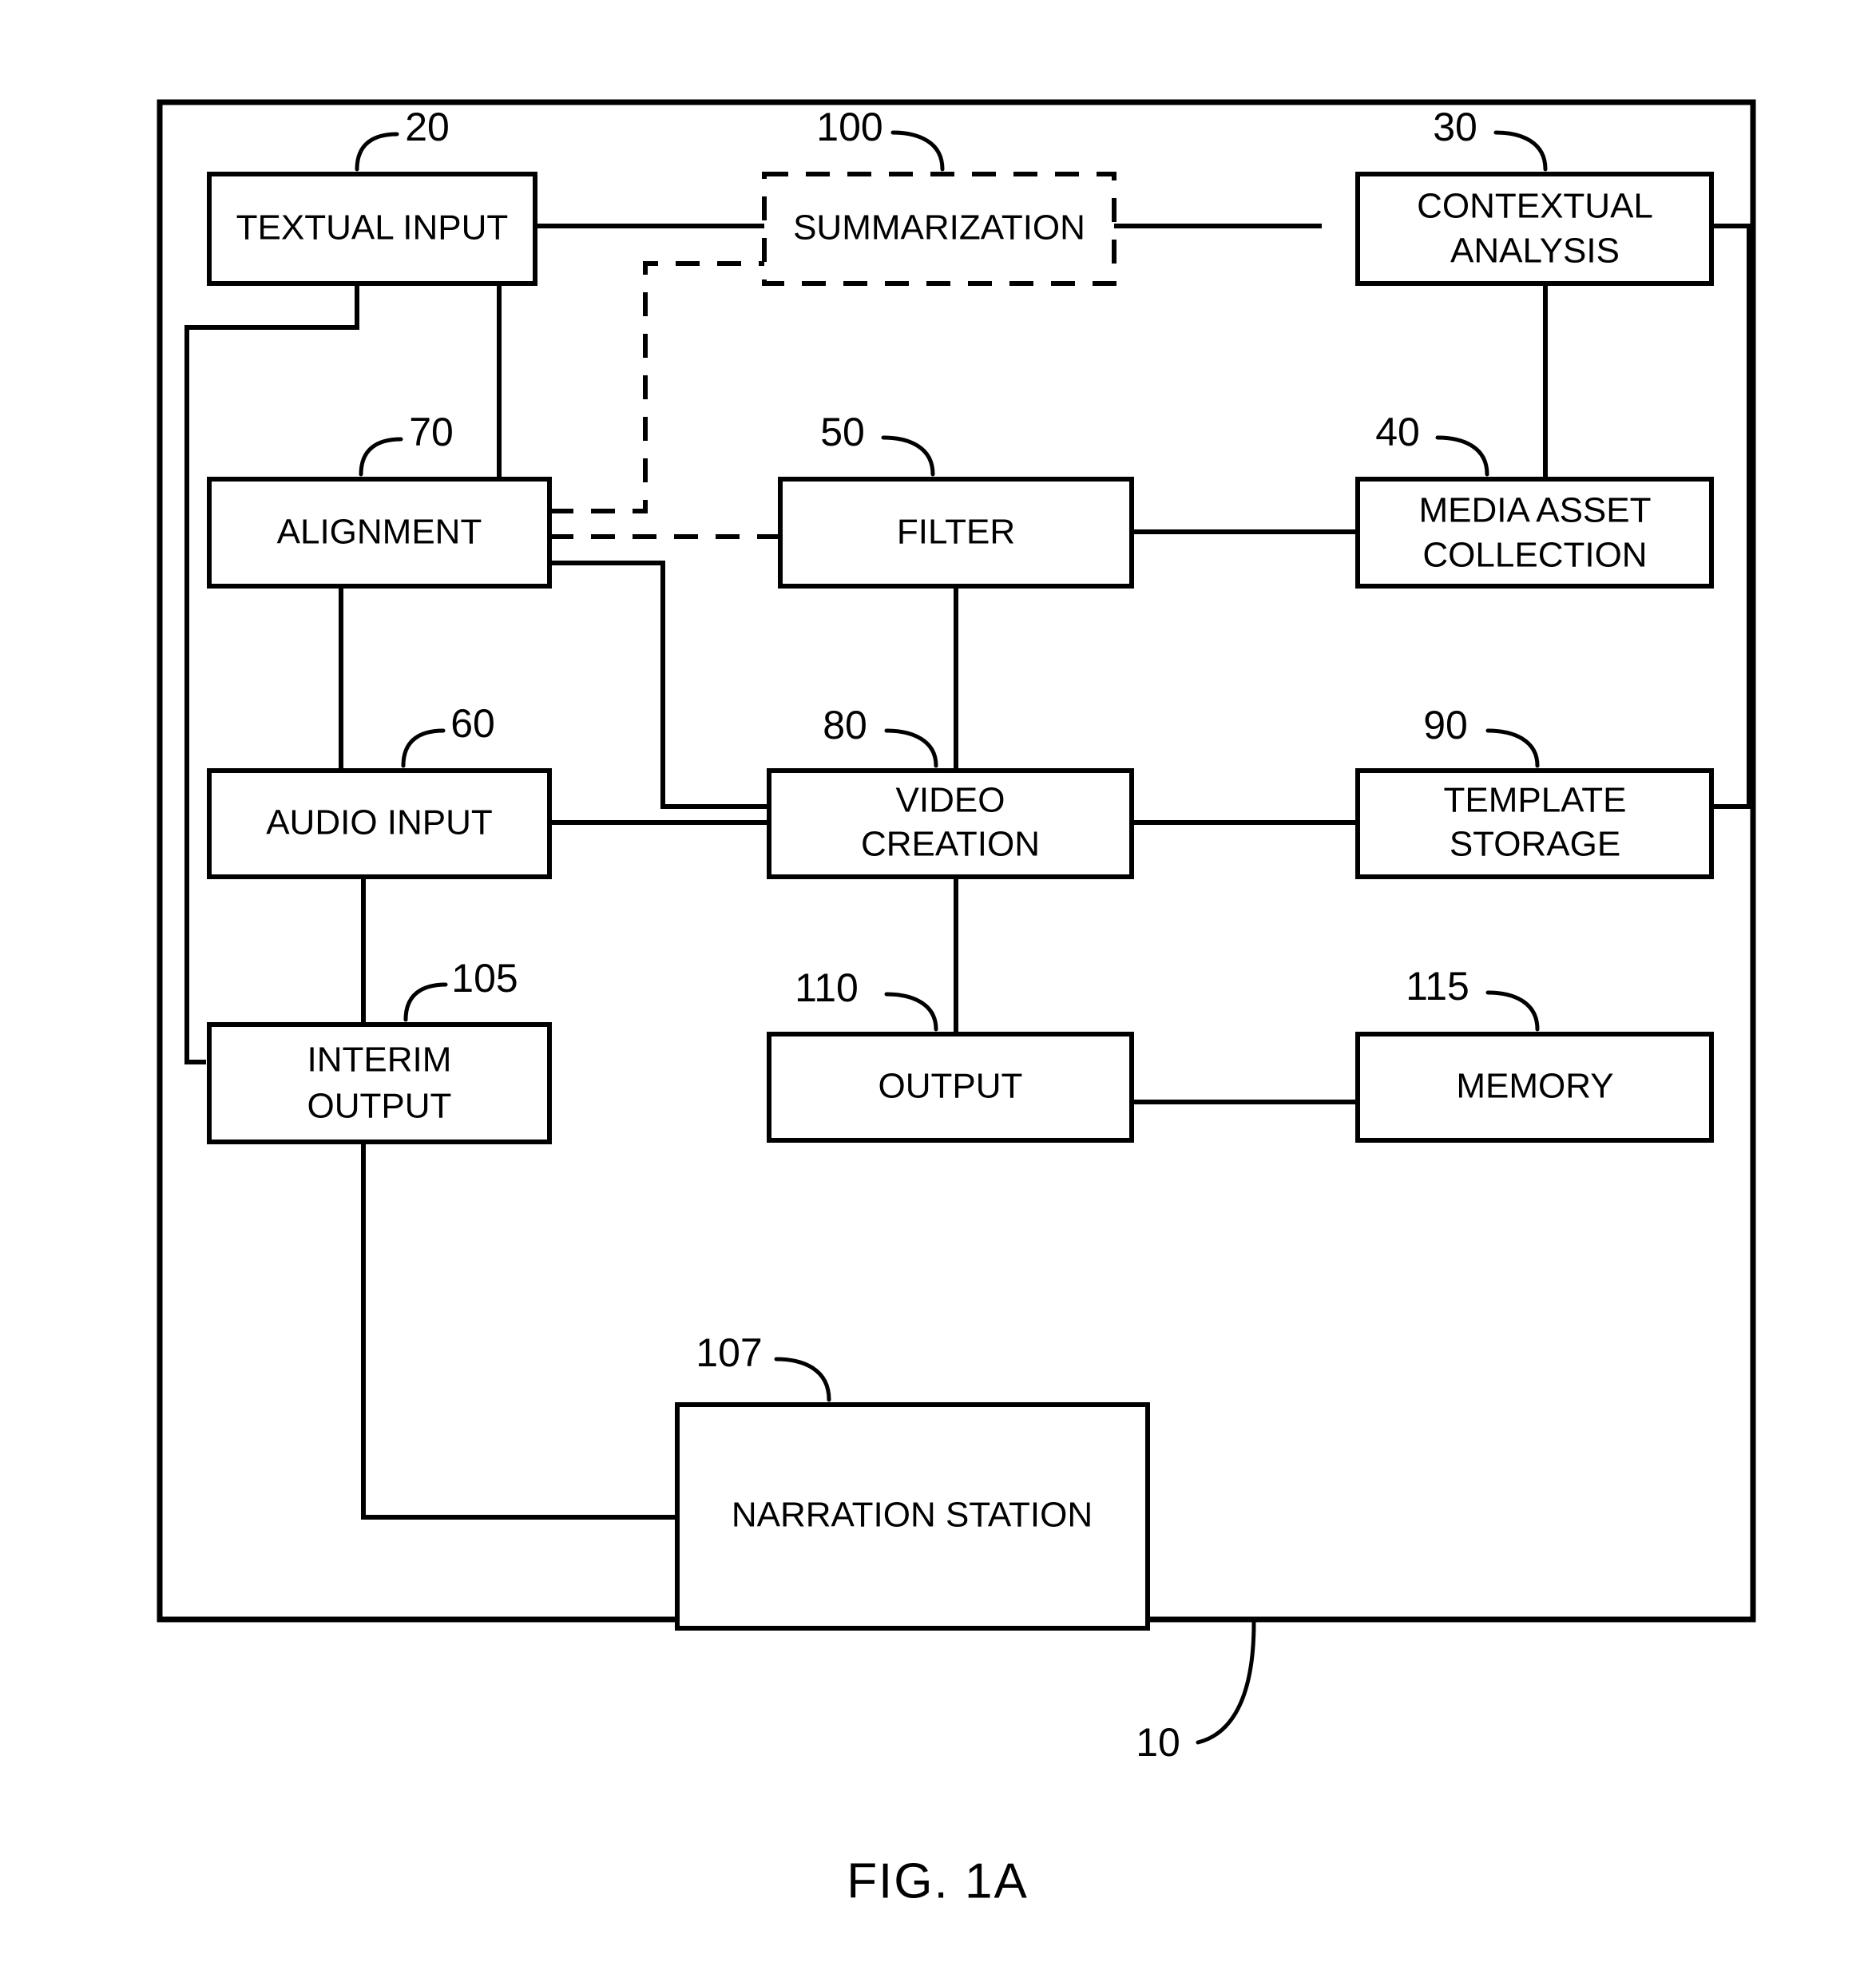  Describe the element at coordinates (656, 387) in the screenshot. I see `conn-alignment-to-summarization-dashed` at that location.